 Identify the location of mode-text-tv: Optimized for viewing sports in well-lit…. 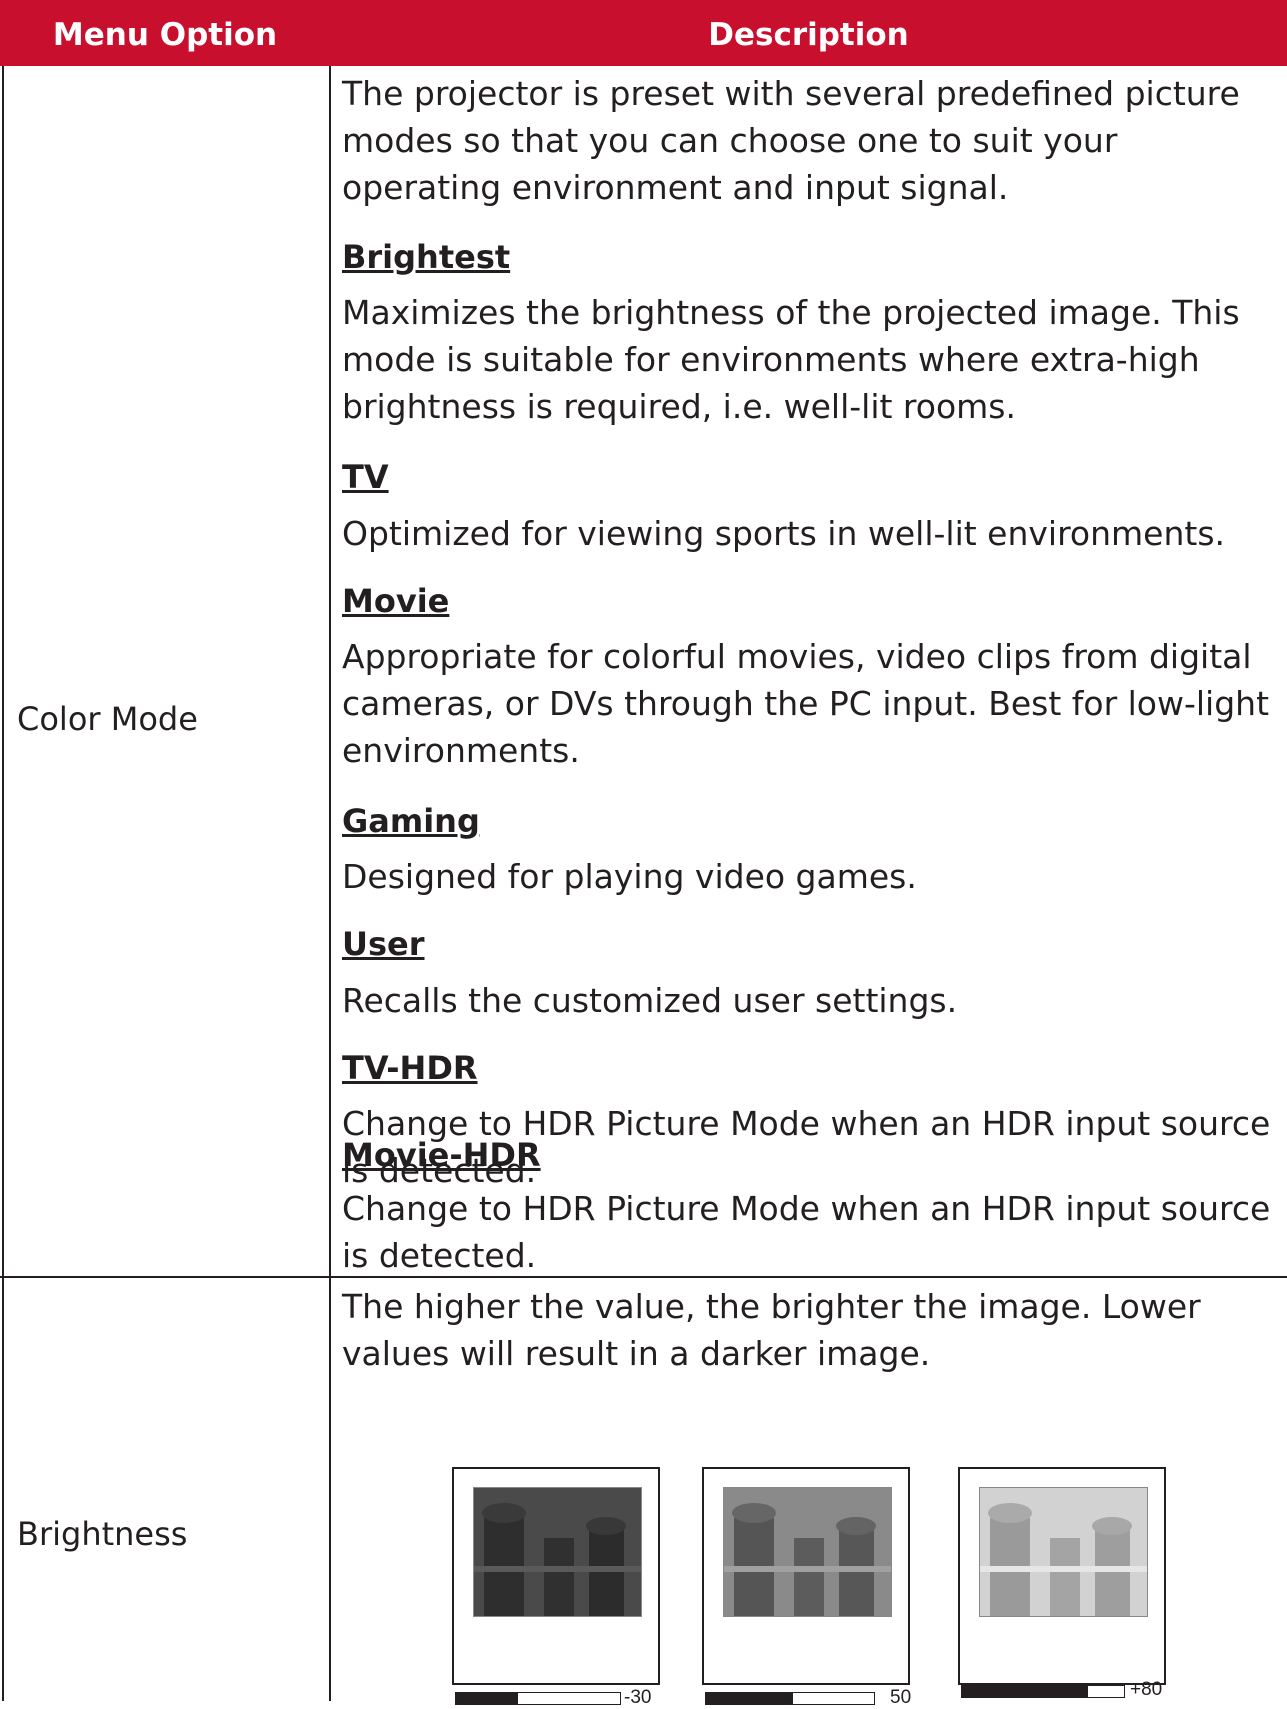
(784, 533).